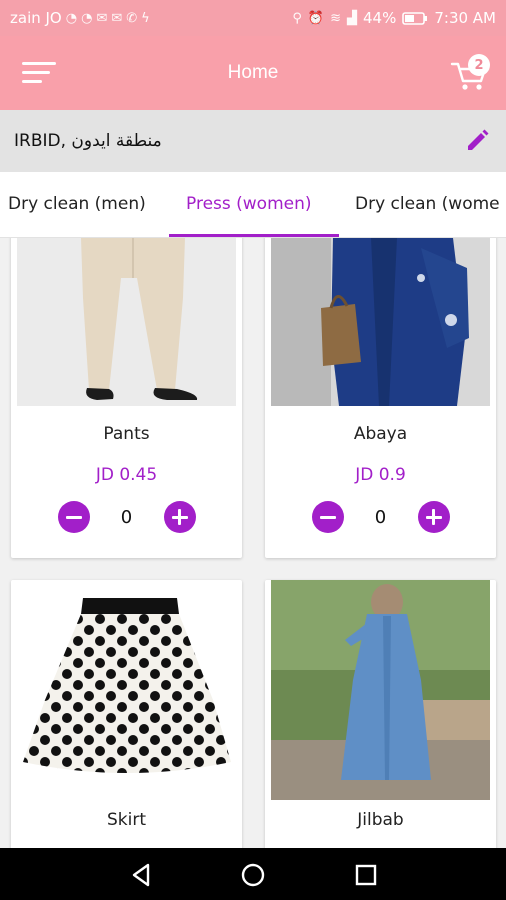  Describe the element at coordinates (126, 820) in the screenshot. I see `product-name: Skirt` at that location.